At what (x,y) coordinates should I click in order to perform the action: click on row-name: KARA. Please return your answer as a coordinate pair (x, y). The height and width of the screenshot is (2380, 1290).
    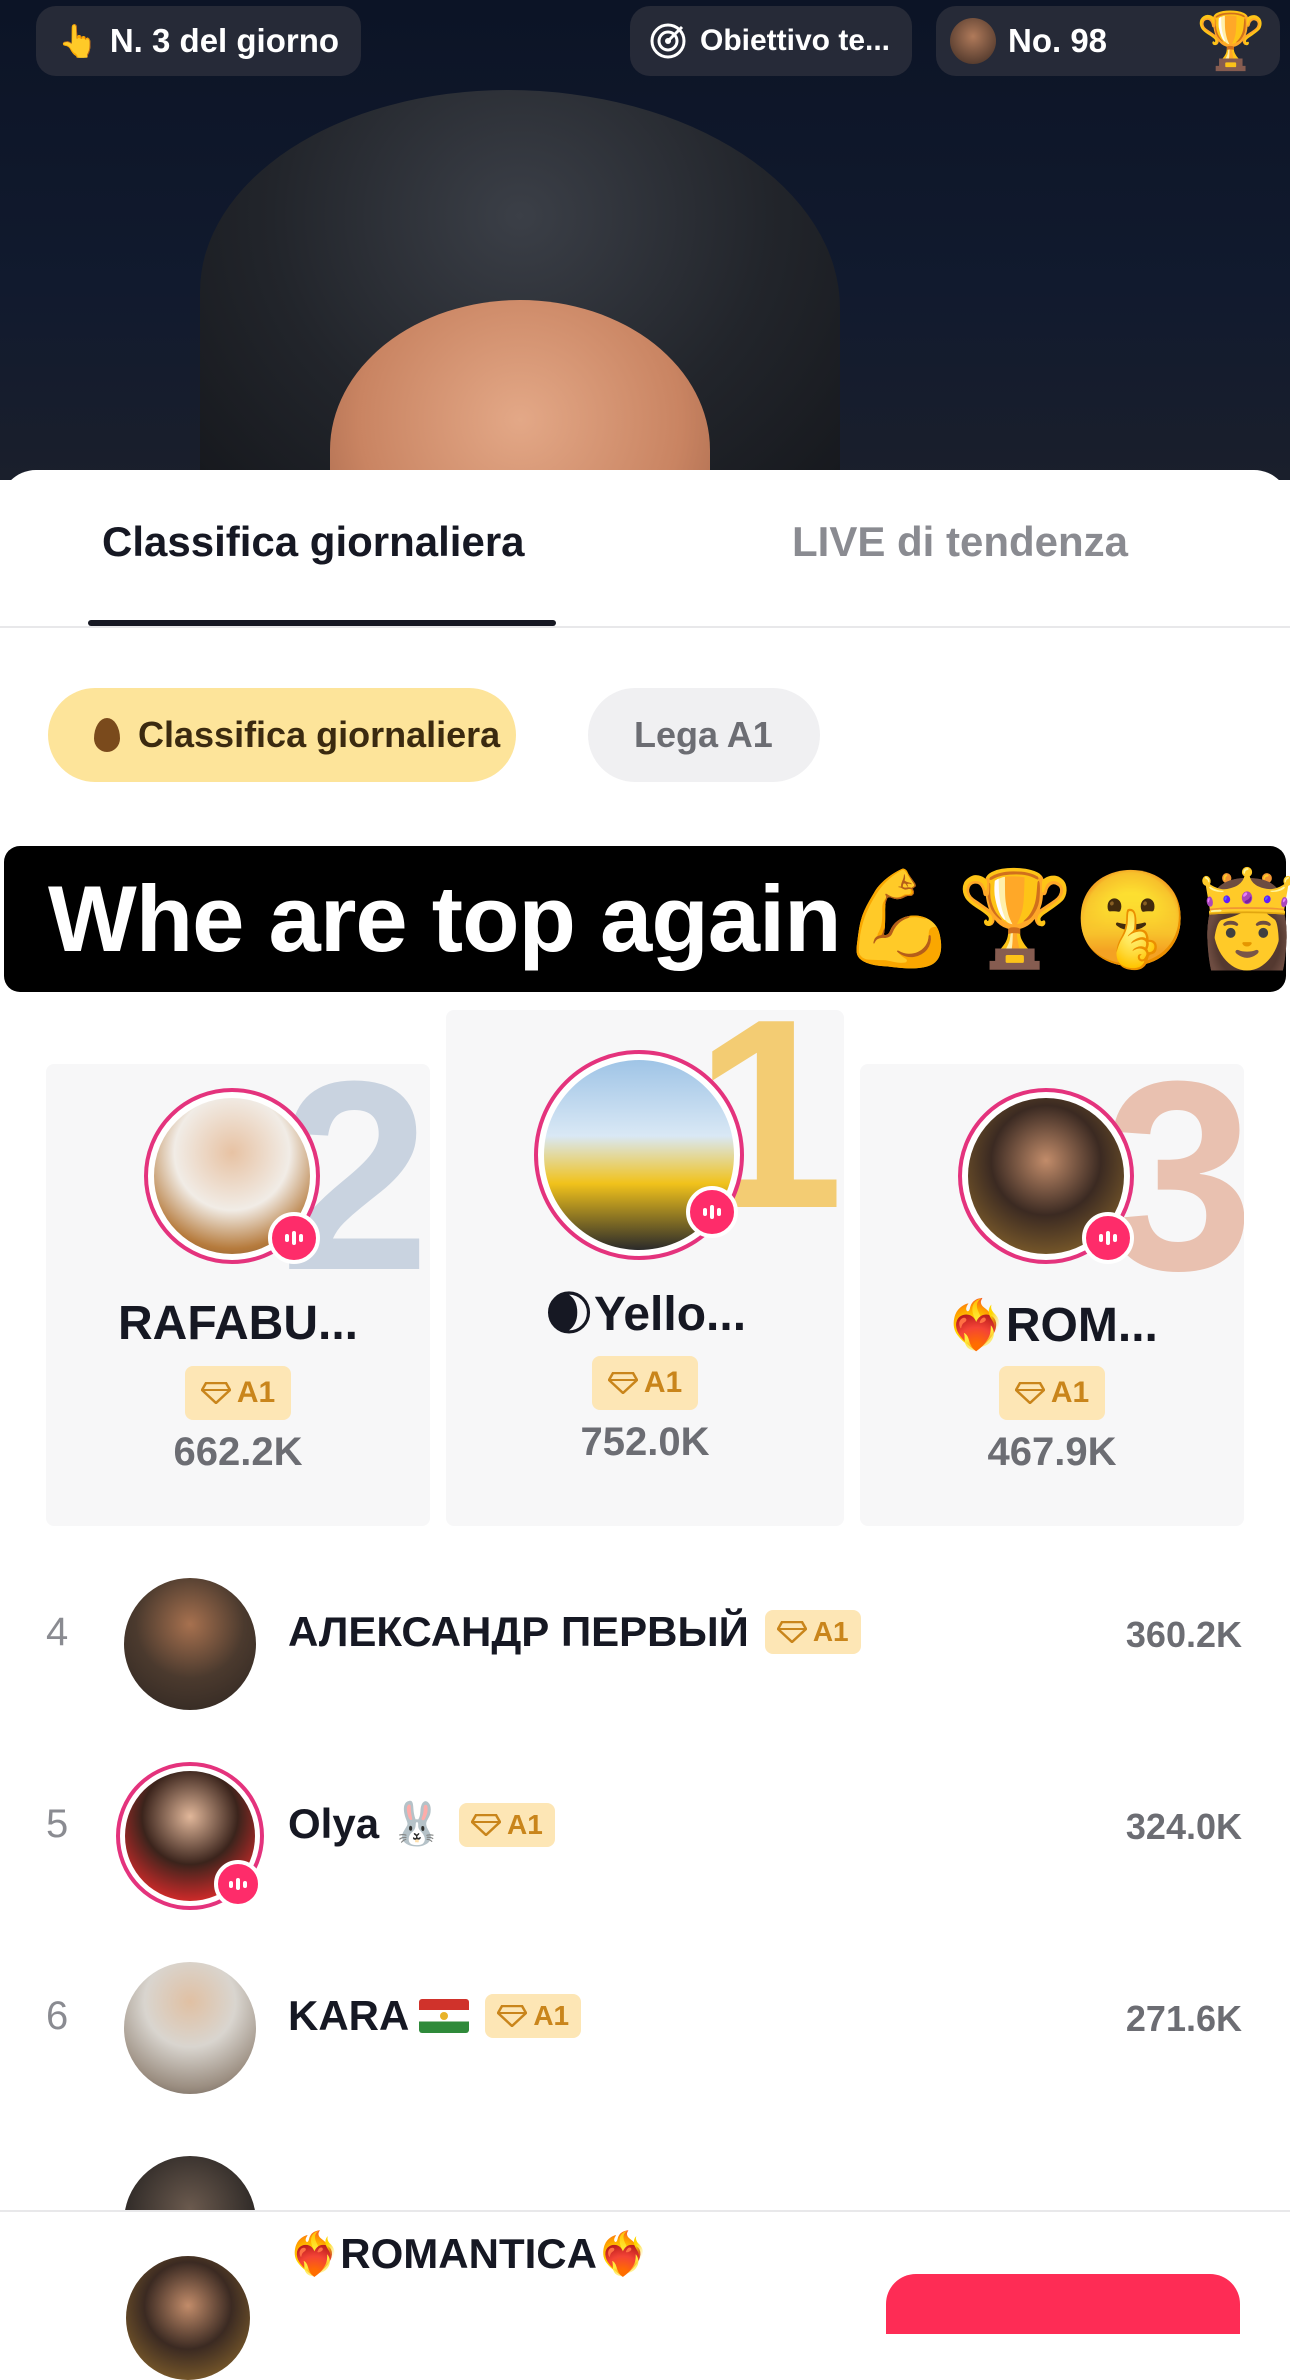
    Looking at the image, I should click on (349, 2015).